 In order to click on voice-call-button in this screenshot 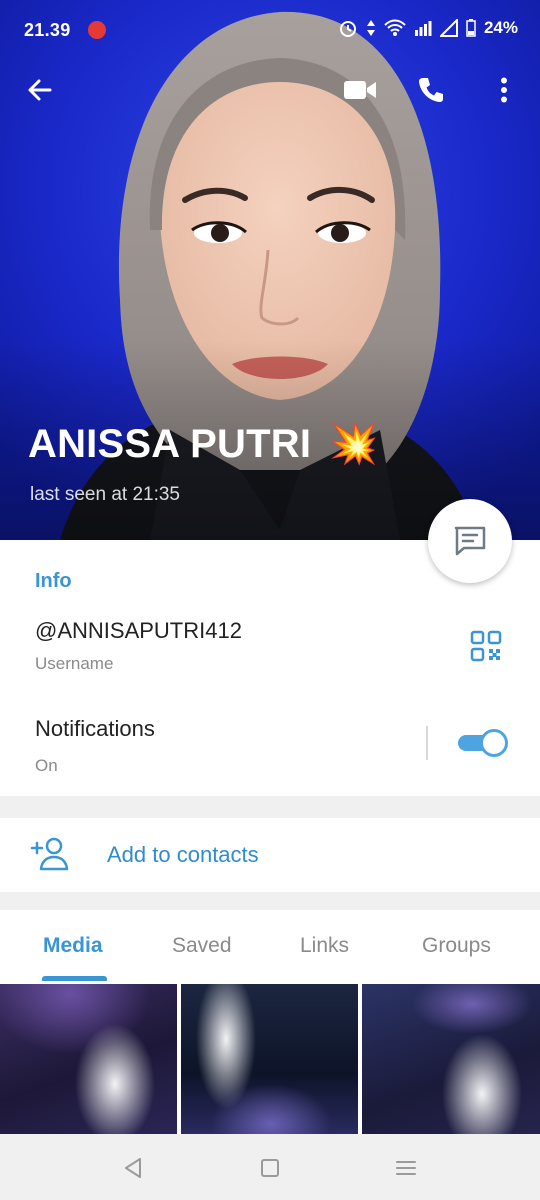, I will do `click(431, 90)`.